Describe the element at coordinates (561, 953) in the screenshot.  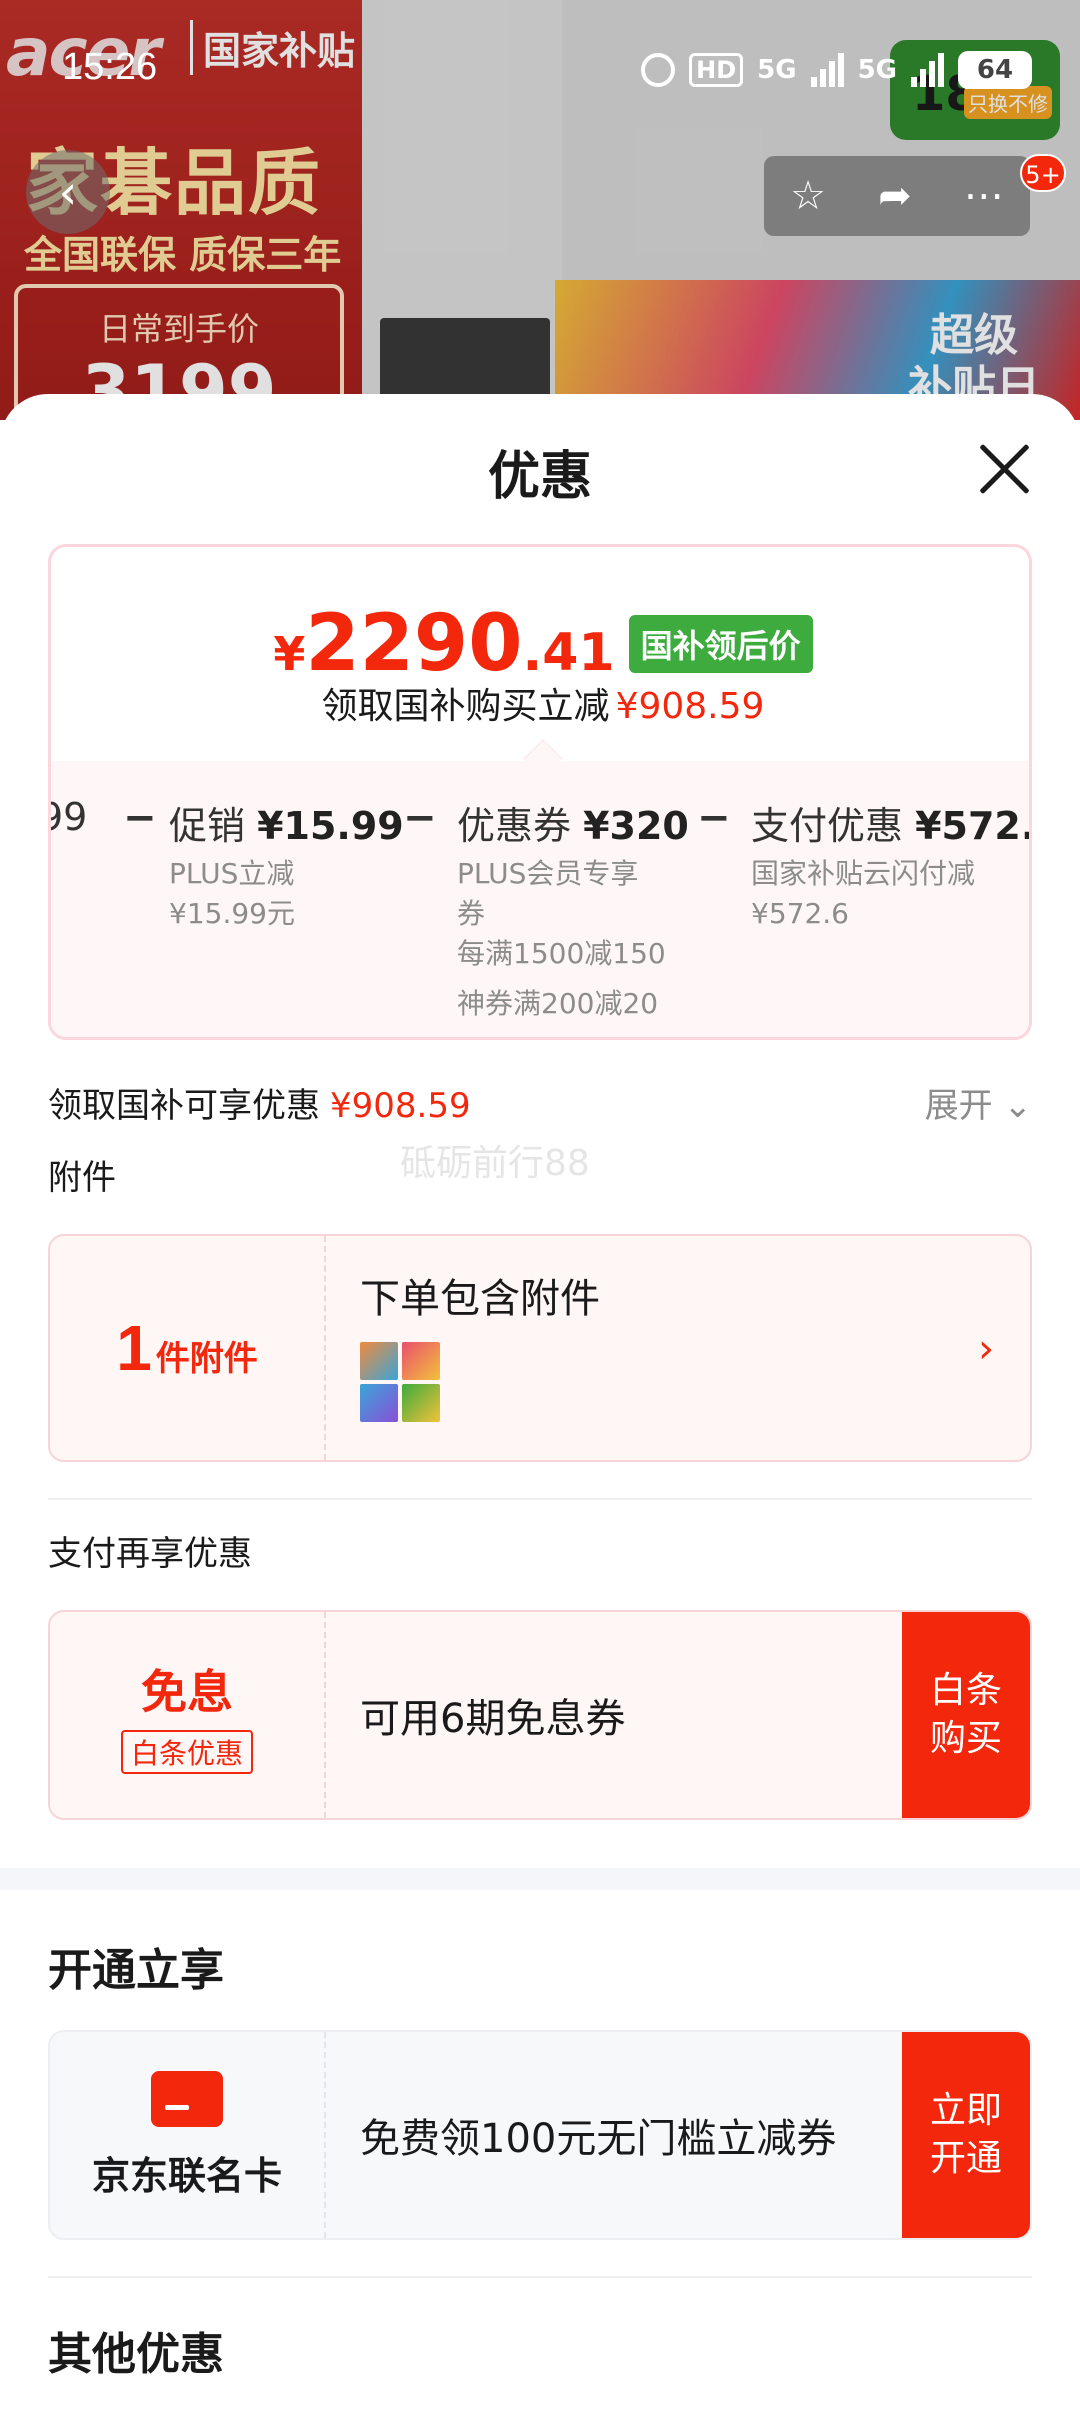
I see `breakdown-coupon-sub-3: 每满1500减150` at that location.